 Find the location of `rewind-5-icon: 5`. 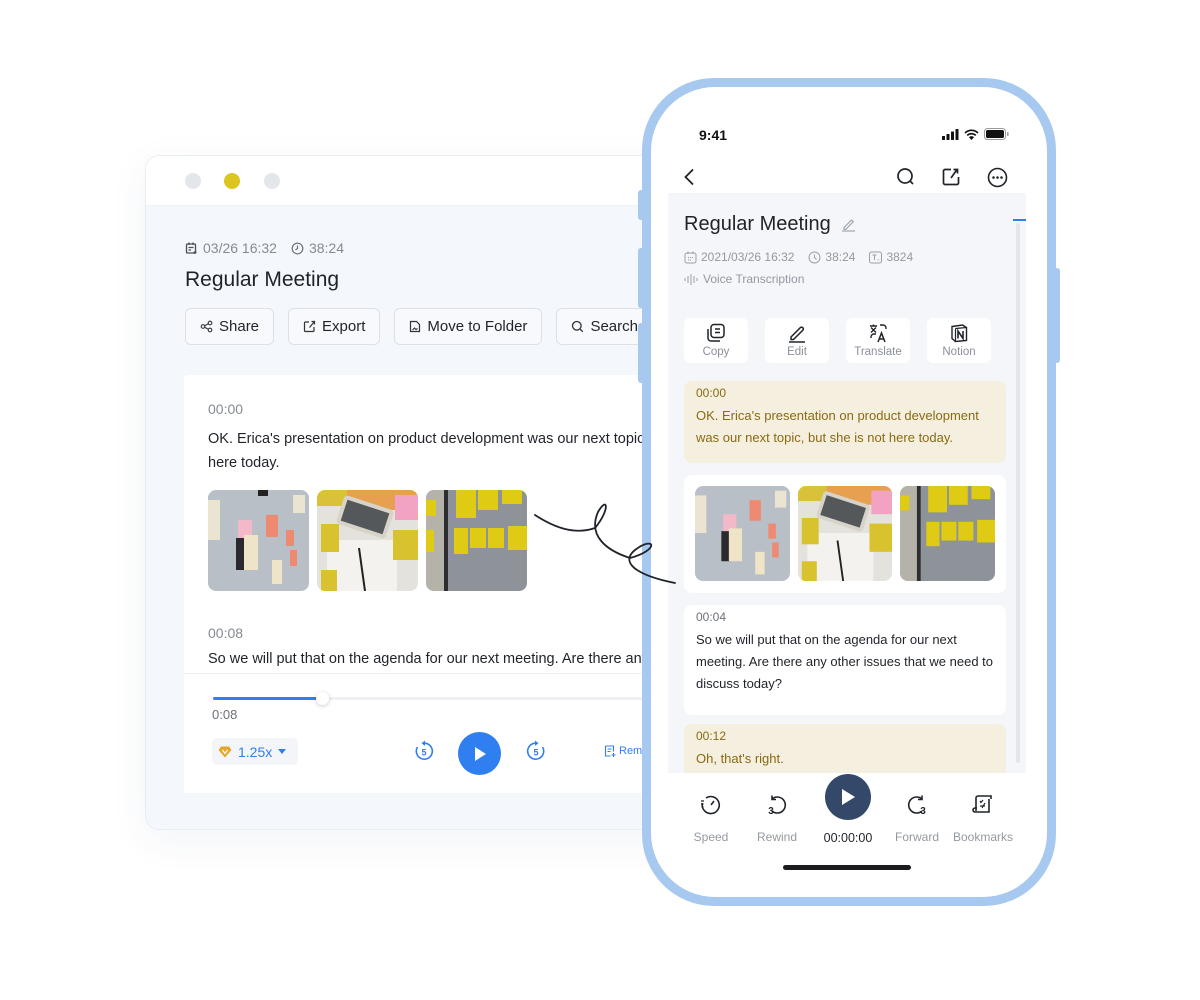

rewind-5-icon: 5 is located at coordinates (424, 750).